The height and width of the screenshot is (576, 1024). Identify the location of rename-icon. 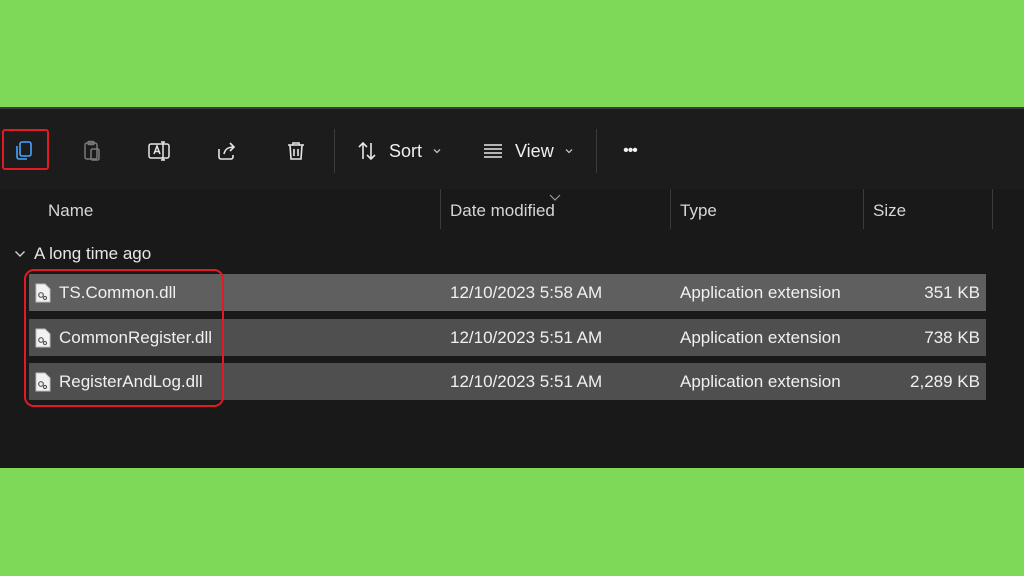
(159, 151).